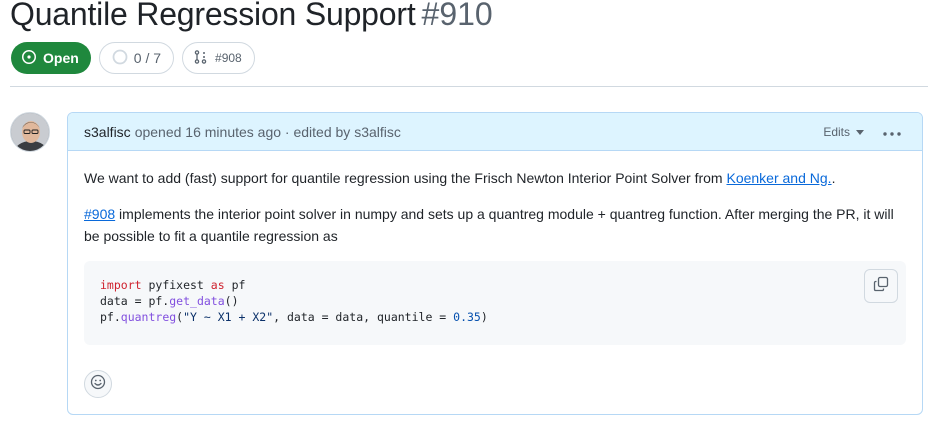 The height and width of the screenshot is (421, 928). I want to click on subissues-progress-button: 0 / 7, so click(136, 58).